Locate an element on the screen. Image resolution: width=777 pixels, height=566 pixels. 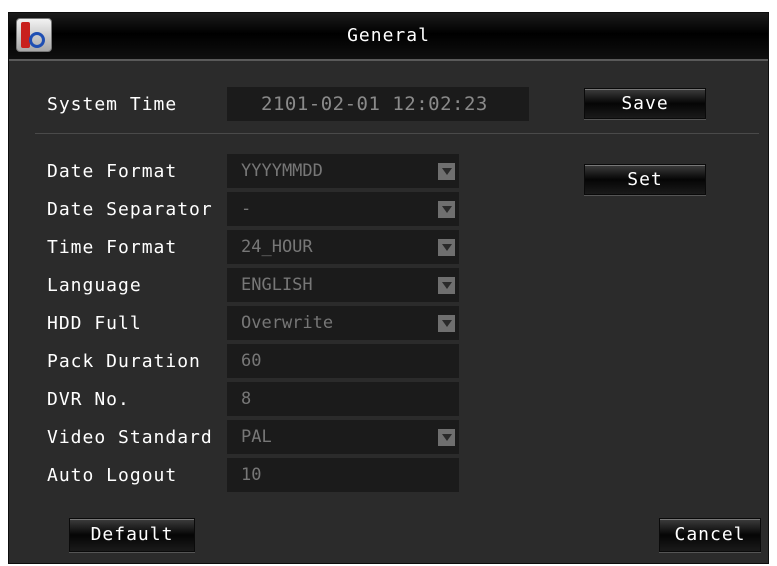
video-standard-select: PAL is located at coordinates (343, 437).